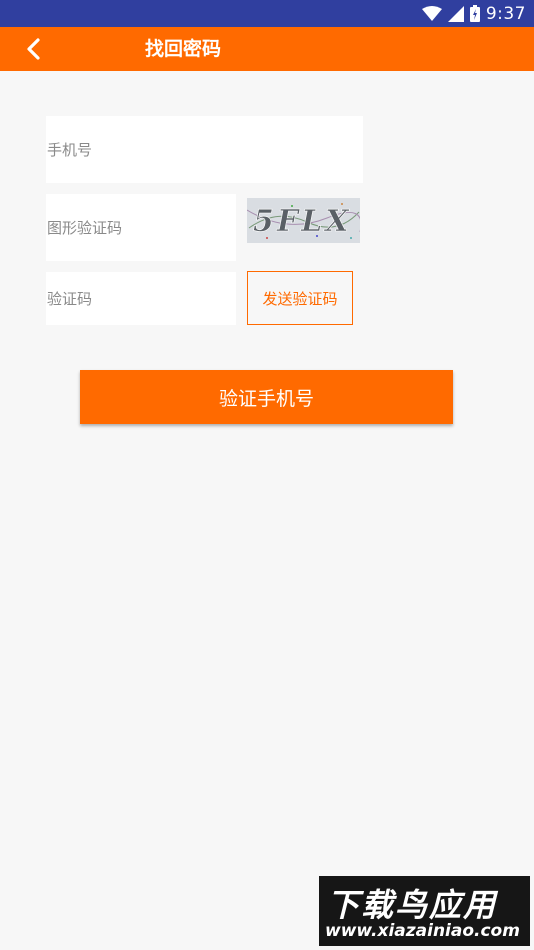 The image size is (534, 950). Describe the element at coordinates (505, 13) in the screenshot. I see `status-time: 9:37` at that location.